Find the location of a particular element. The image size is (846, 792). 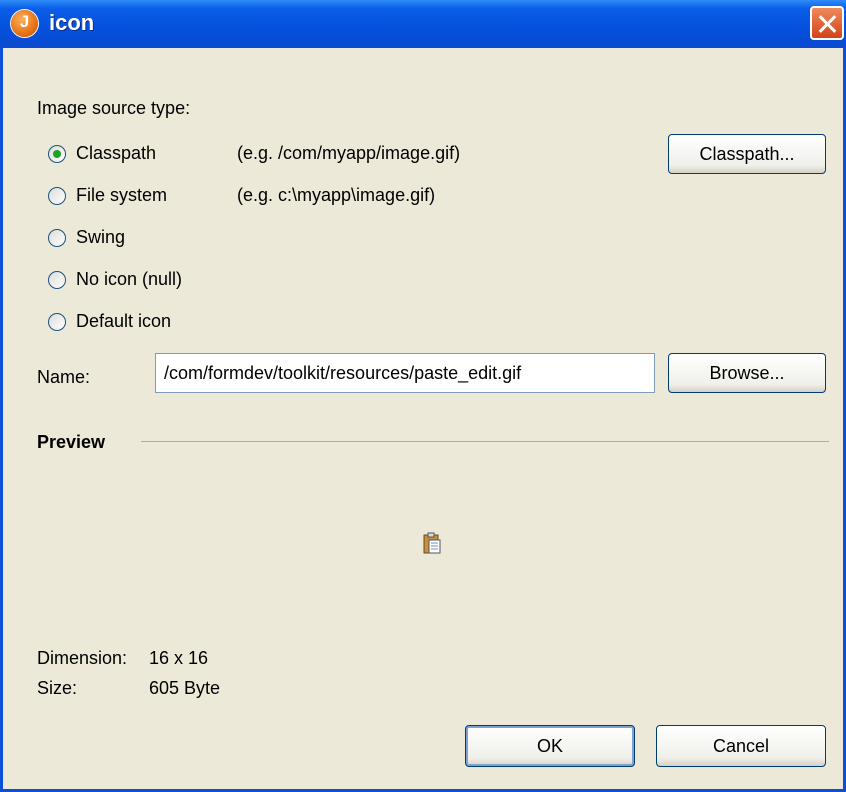

paste-icon is located at coordinates (432, 543).